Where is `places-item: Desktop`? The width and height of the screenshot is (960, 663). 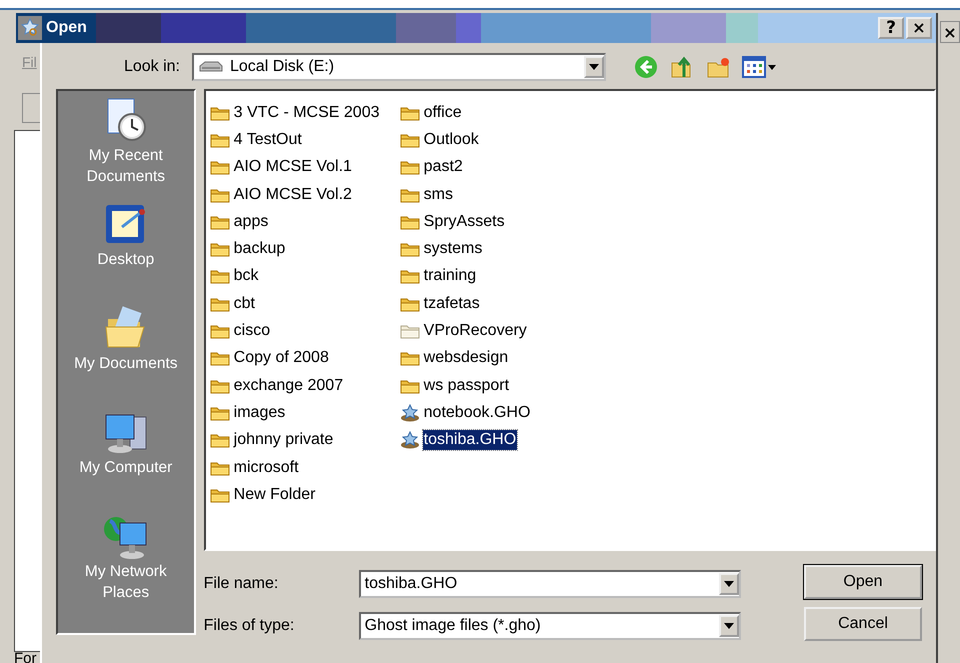
places-item: Desktop is located at coordinates (126, 253).